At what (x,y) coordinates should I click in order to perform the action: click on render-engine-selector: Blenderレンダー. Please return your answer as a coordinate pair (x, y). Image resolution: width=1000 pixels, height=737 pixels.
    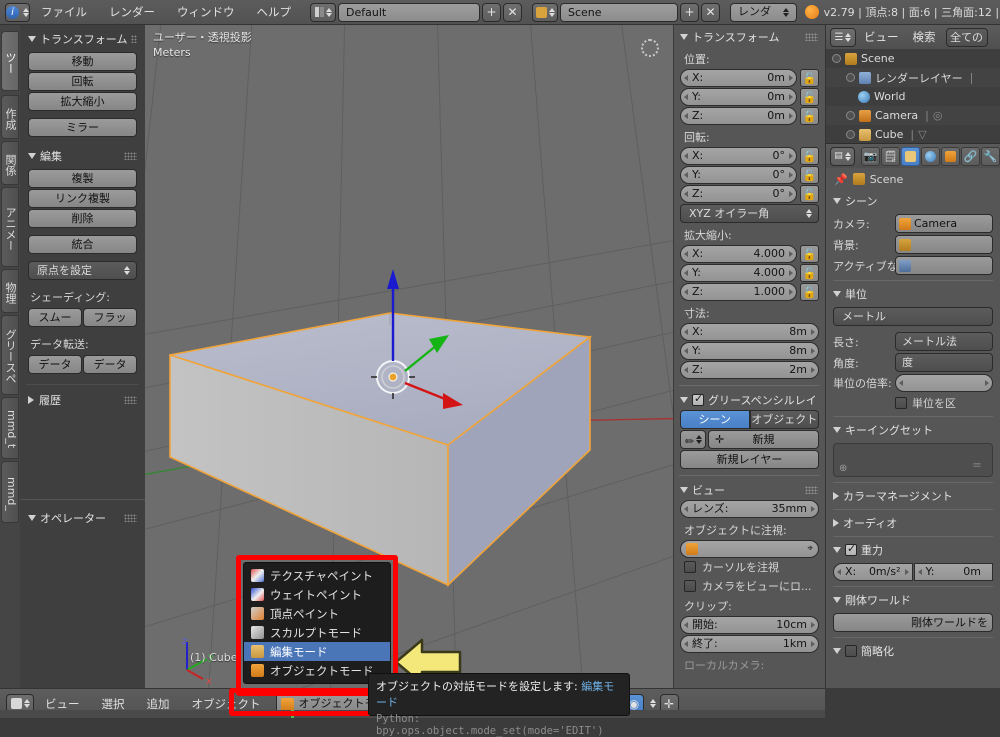
    Looking at the image, I should click on (763, 17).